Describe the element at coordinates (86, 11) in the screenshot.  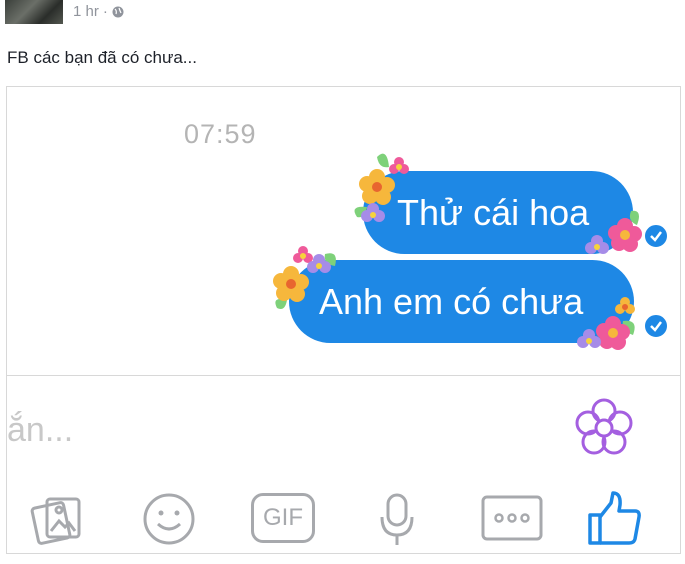
I see `post-time: 1 hr` at that location.